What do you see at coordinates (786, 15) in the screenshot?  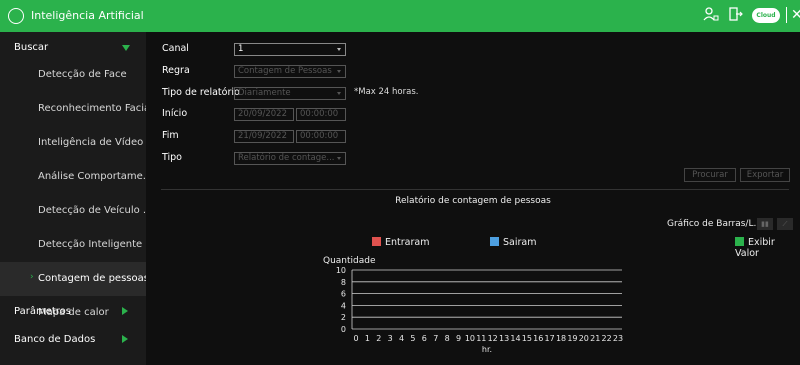 I see `title-divider` at bounding box center [786, 15].